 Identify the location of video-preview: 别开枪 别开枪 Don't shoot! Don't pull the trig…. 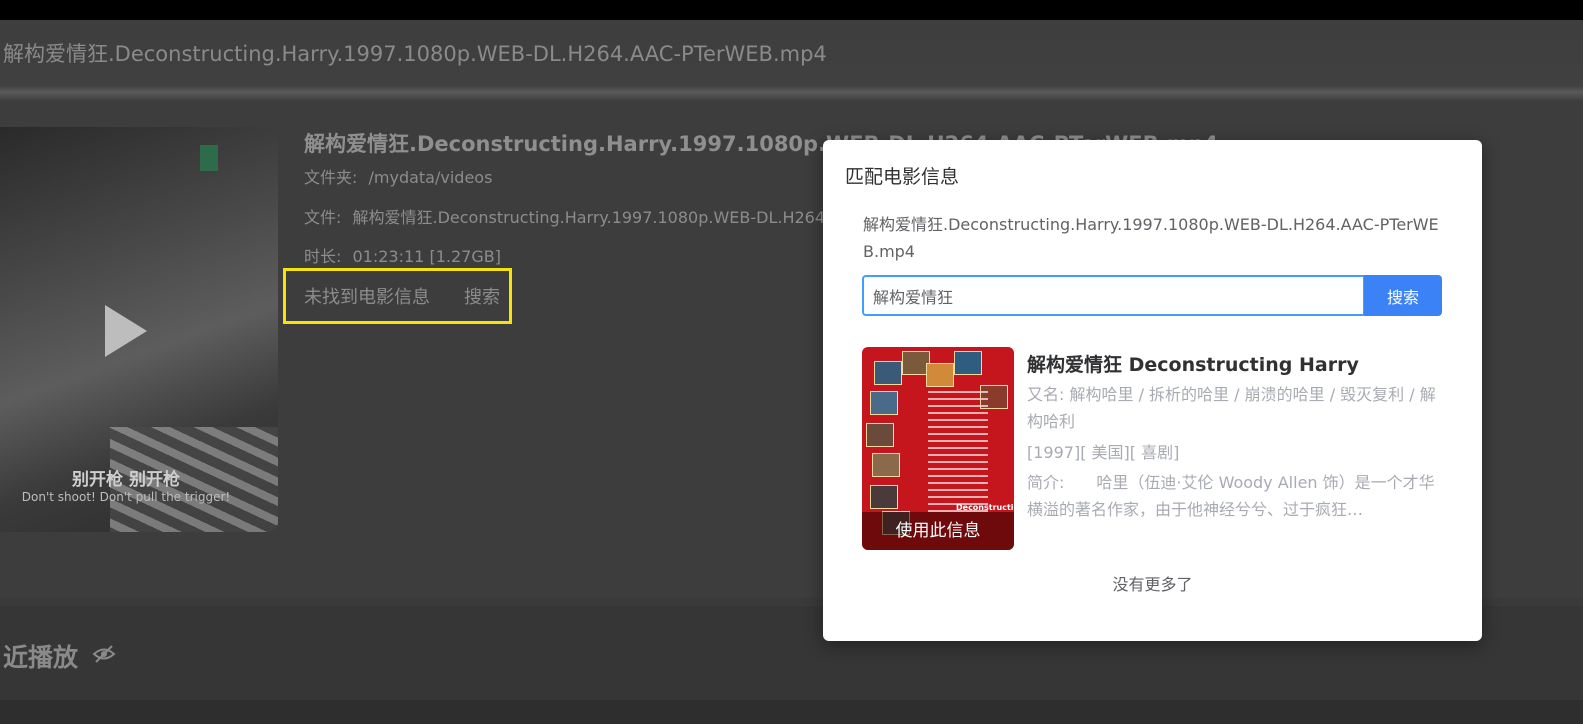
(139, 329).